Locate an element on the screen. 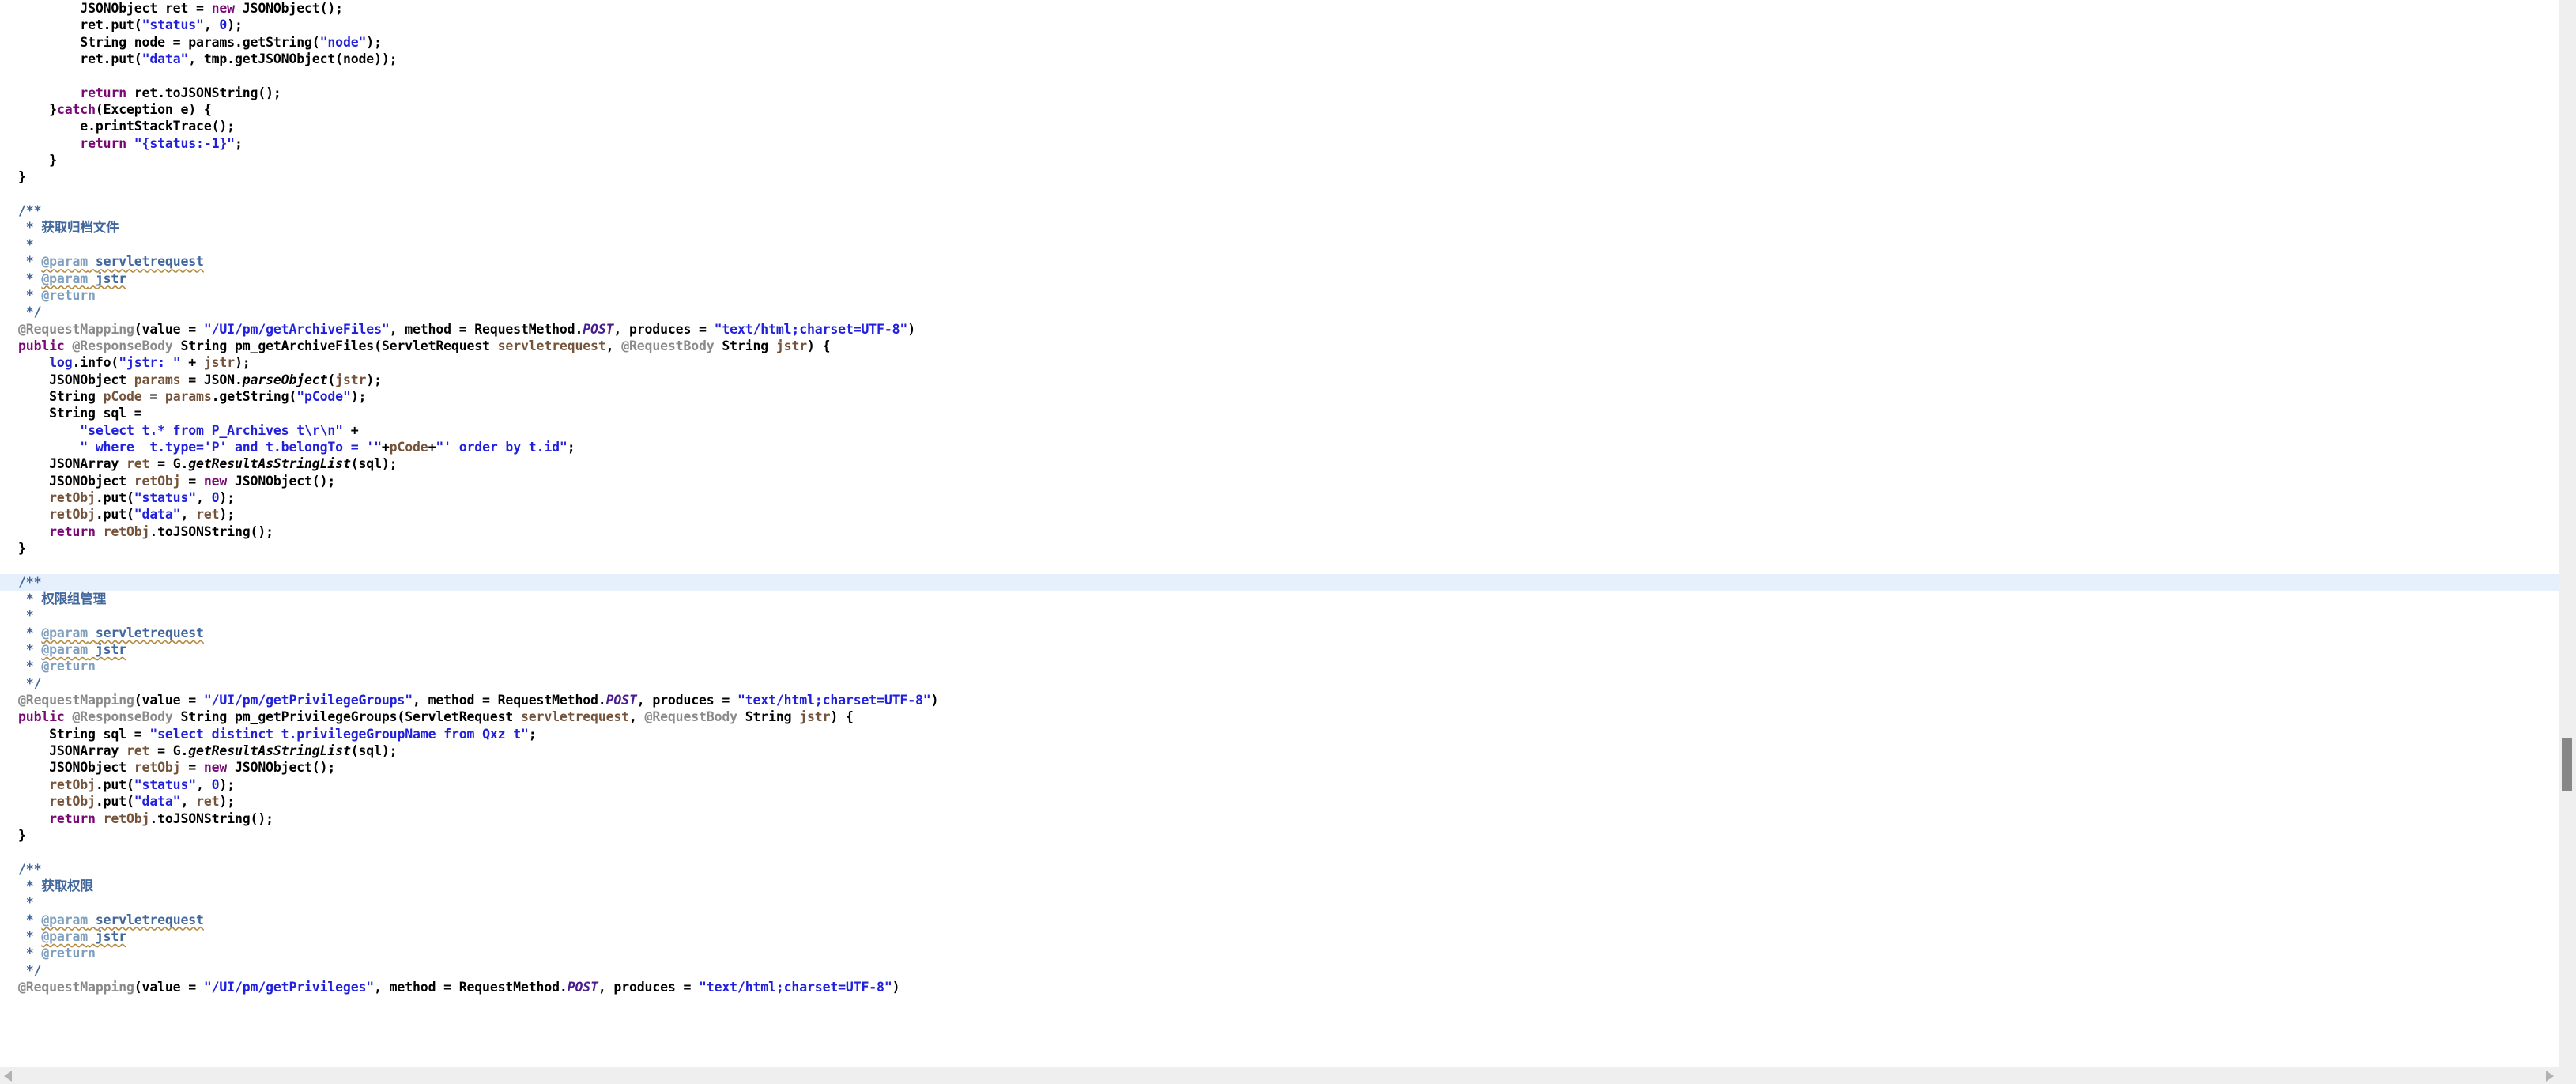  code-token: new is located at coordinates (223, 8).